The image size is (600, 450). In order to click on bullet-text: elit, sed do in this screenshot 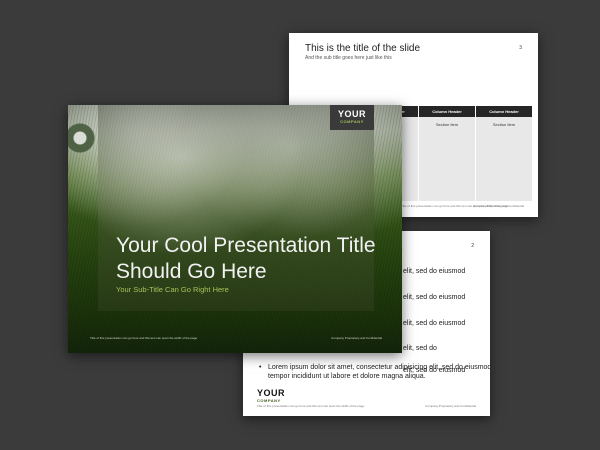, I will do `click(420, 348)`.